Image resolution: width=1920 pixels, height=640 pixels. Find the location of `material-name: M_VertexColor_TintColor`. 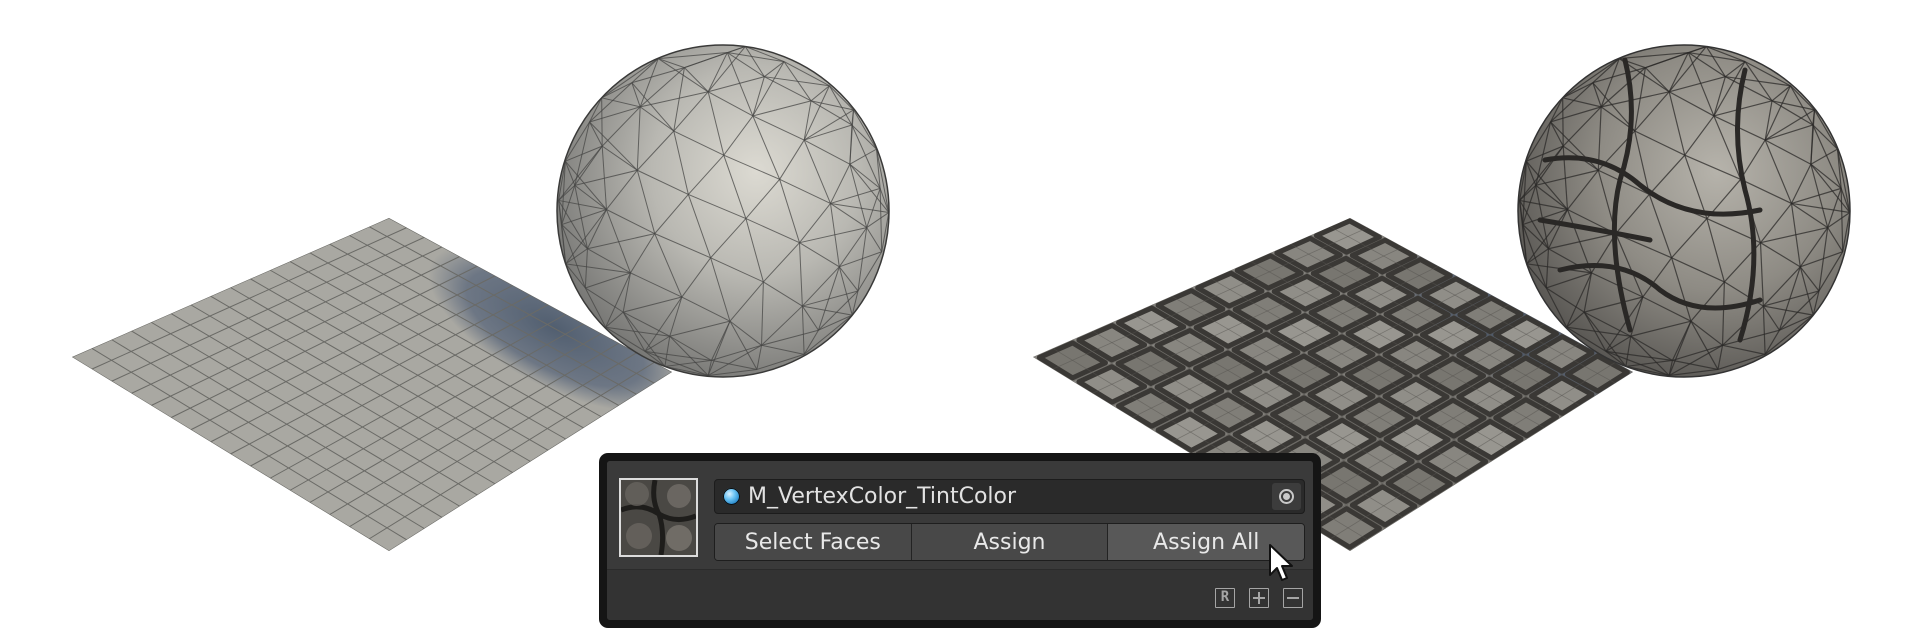

material-name: M_VertexColor_TintColor is located at coordinates (882, 496).